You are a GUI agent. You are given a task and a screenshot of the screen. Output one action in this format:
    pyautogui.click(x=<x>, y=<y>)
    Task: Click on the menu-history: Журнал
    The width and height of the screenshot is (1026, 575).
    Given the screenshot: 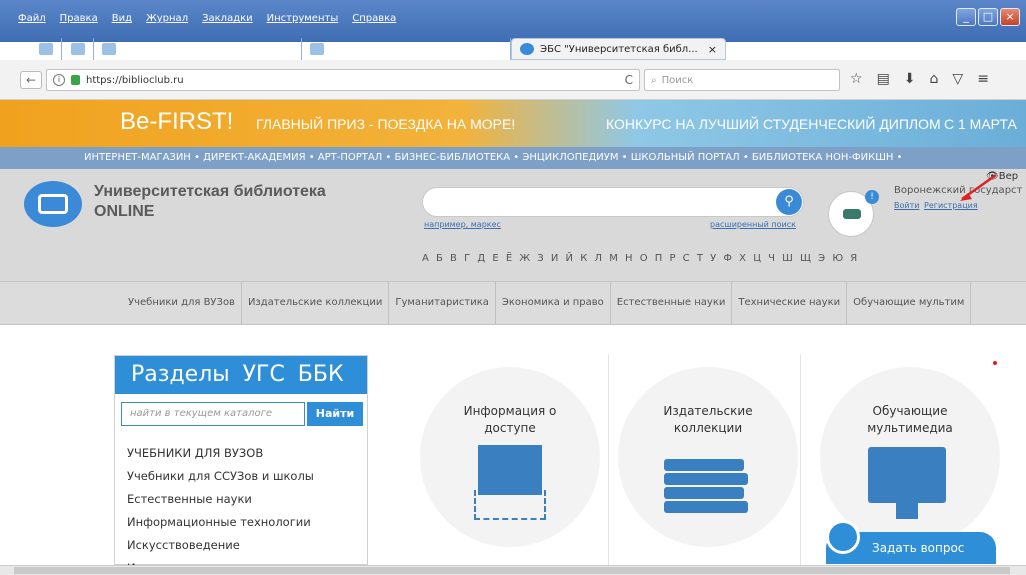 What is the action you would take?
    pyautogui.click(x=167, y=18)
    